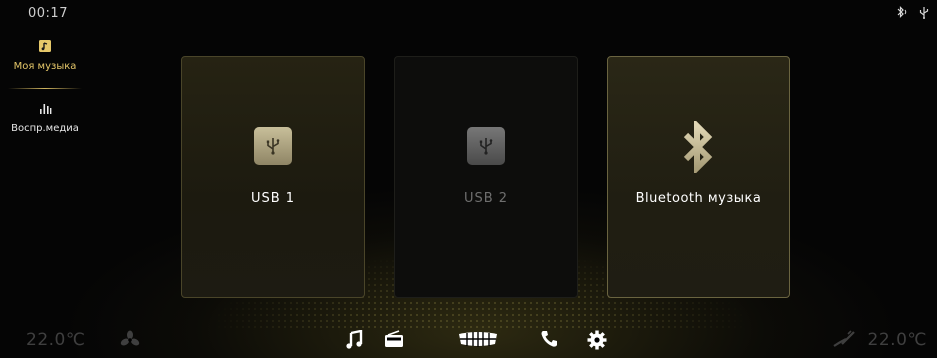 The image size is (937, 358). I want to click on source-card-label: USB 1, so click(273, 198).